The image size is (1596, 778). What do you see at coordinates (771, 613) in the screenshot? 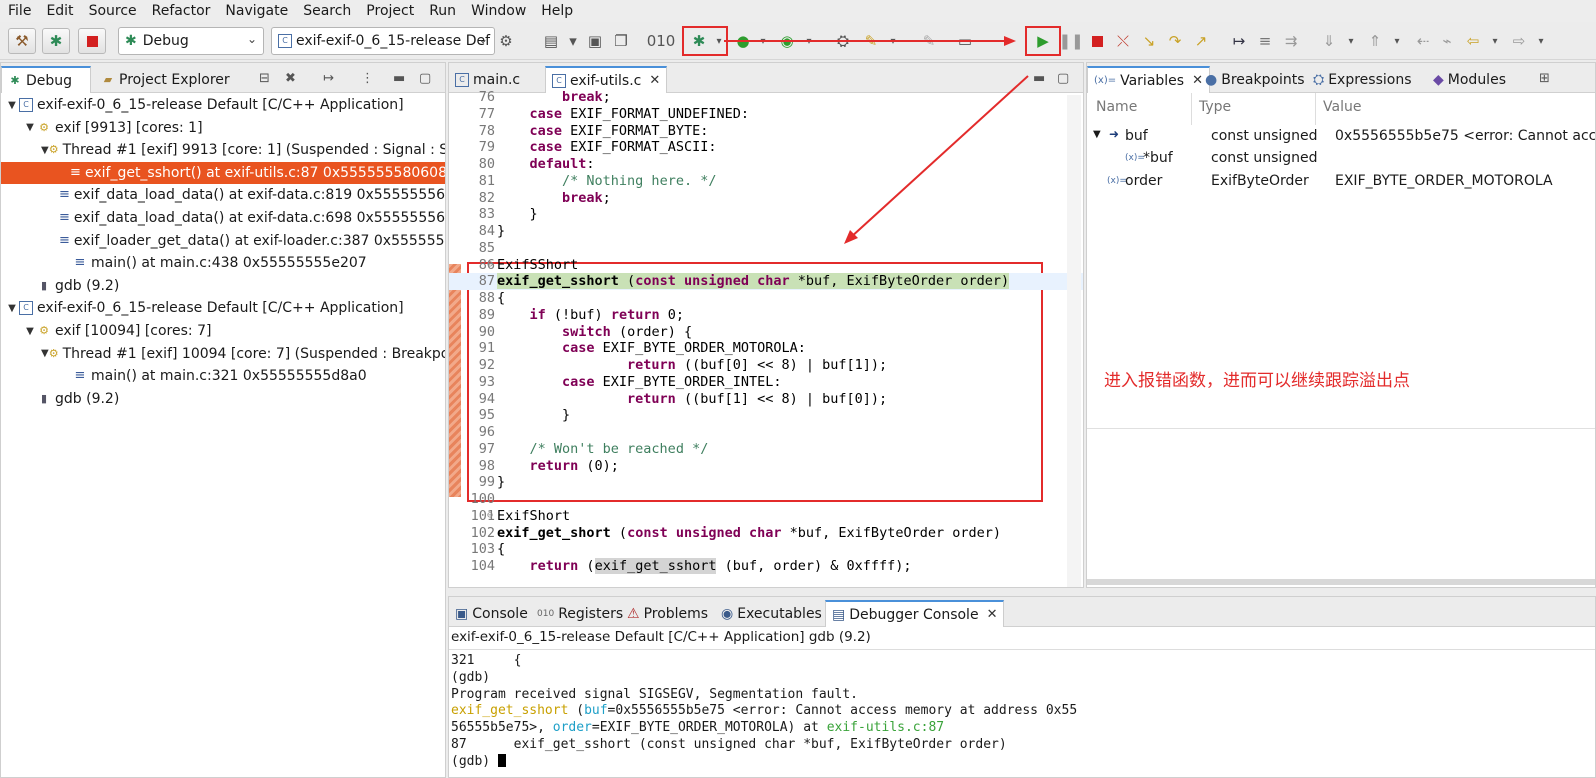
I see `tab-executables: ◉ Executables` at bounding box center [771, 613].